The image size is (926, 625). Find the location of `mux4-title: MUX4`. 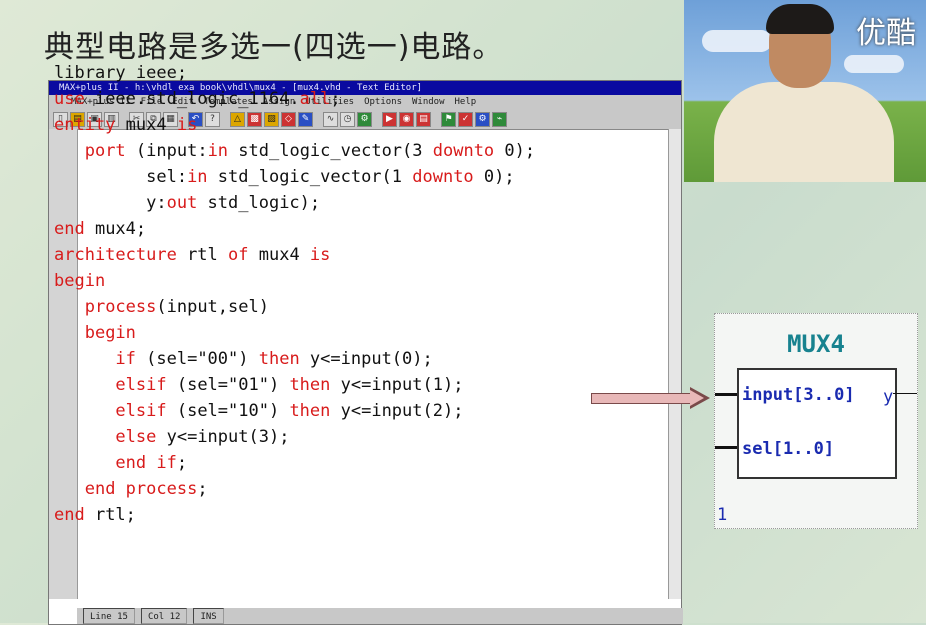

mux4-title: MUX4 is located at coordinates (816, 344).